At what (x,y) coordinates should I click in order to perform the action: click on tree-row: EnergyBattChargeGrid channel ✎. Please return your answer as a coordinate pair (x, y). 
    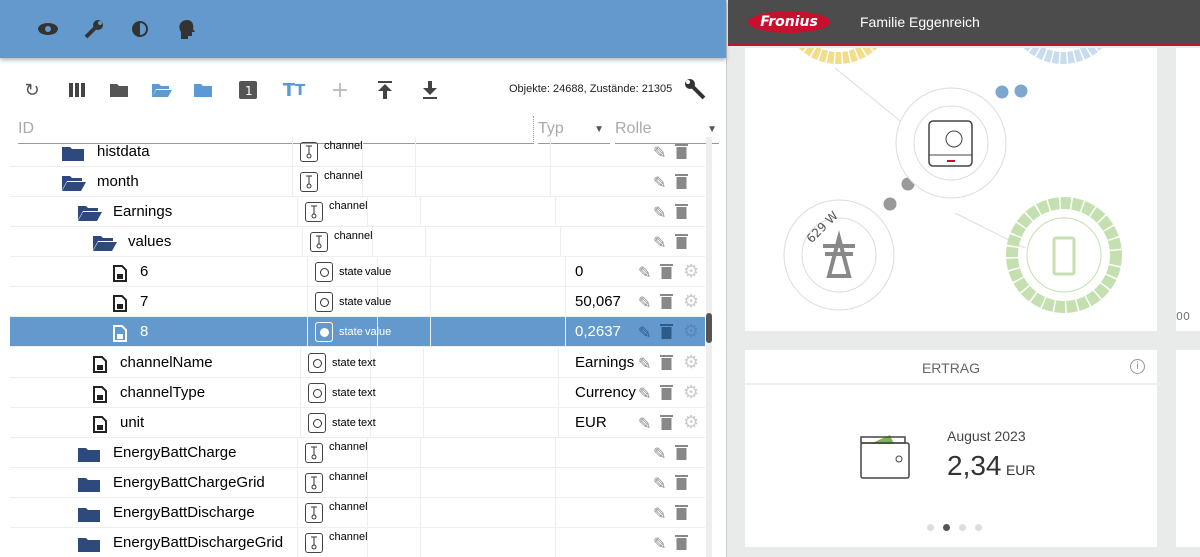
    Looking at the image, I should click on (357, 483).